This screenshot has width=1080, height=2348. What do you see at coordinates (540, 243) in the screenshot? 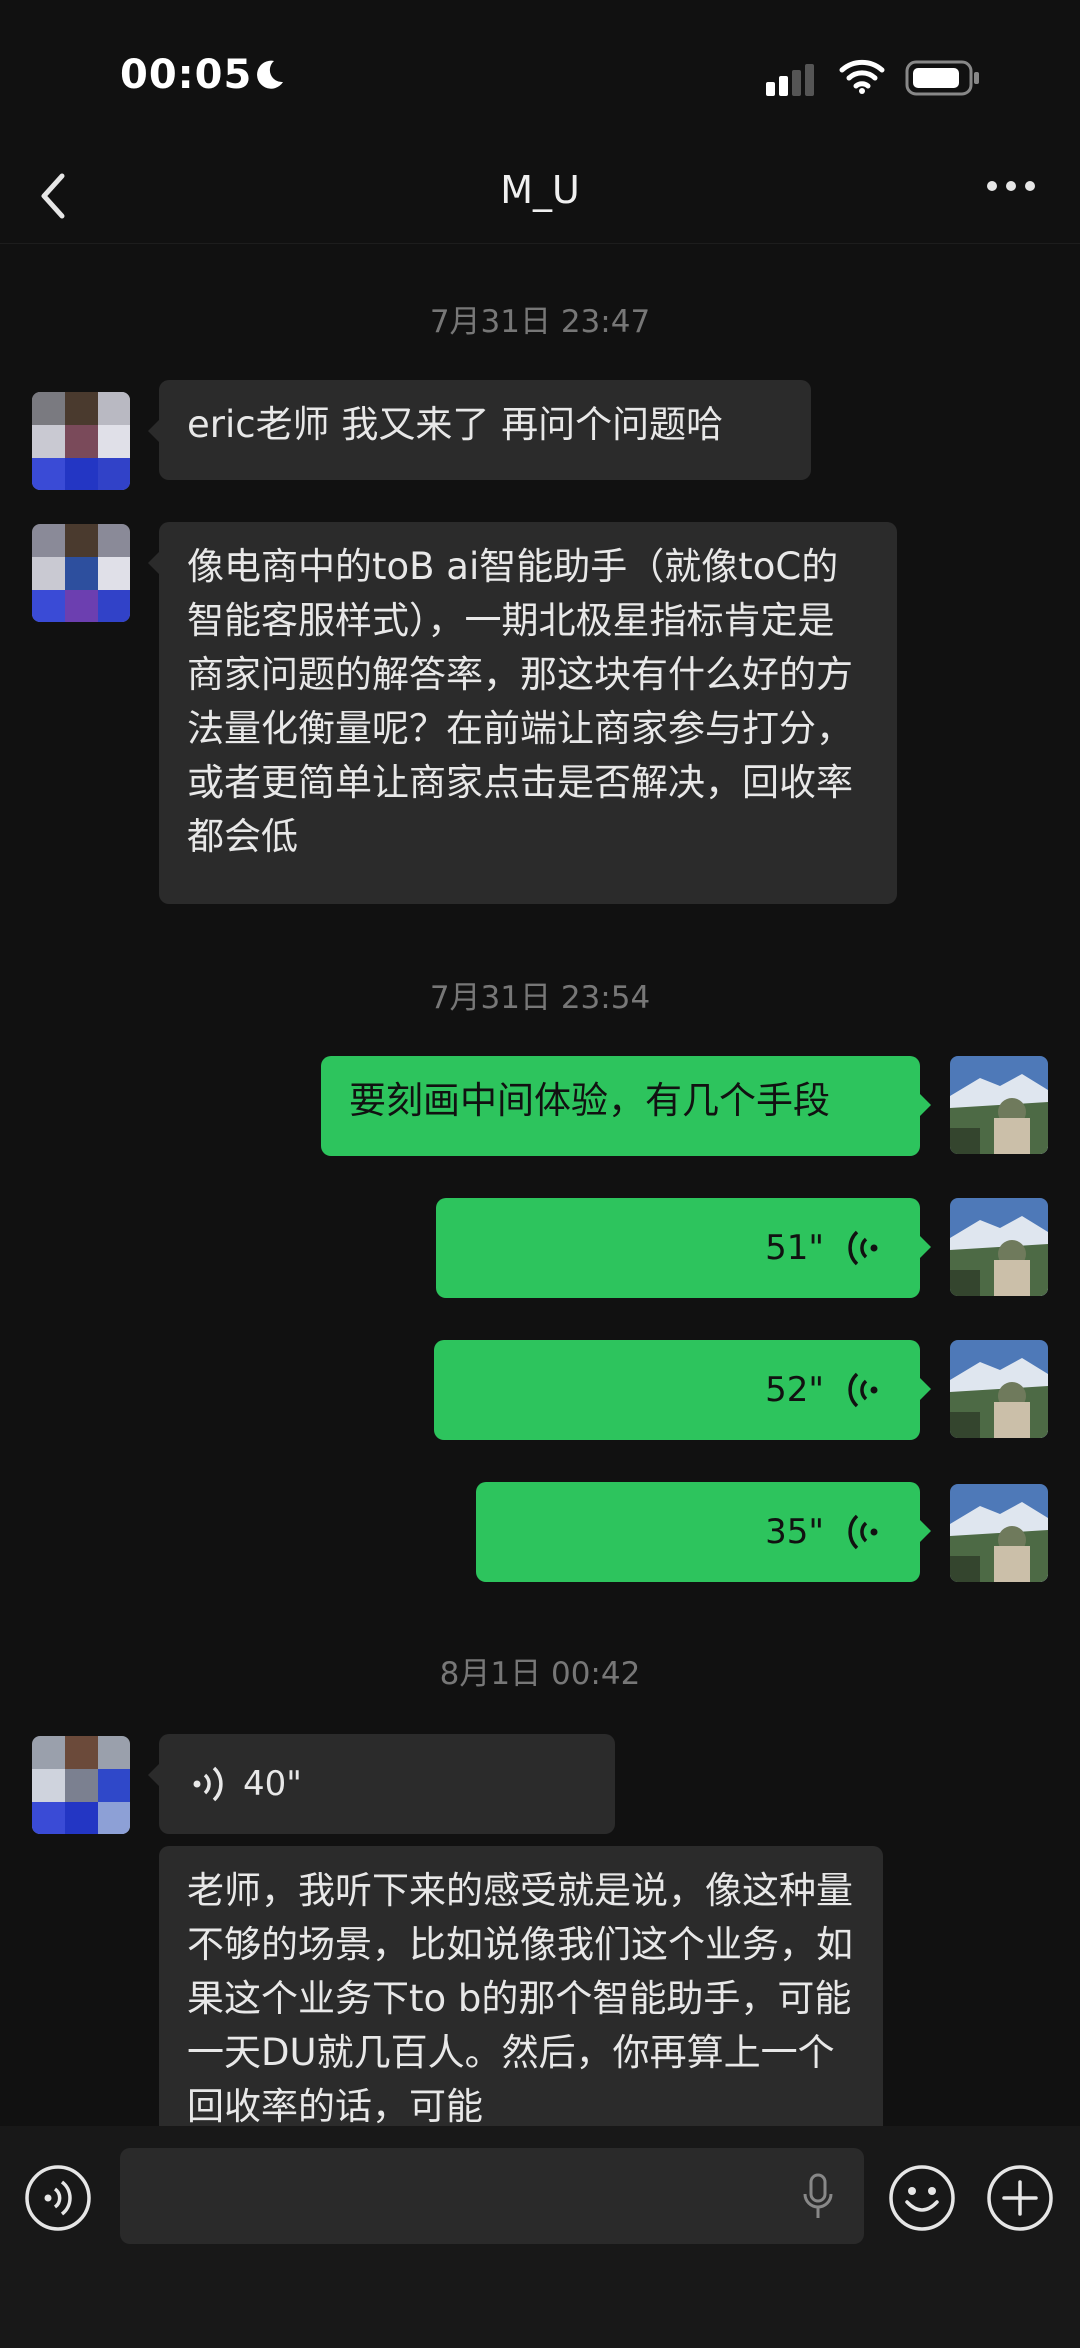
I see `nav-divider` at bounding box center [540, 243].